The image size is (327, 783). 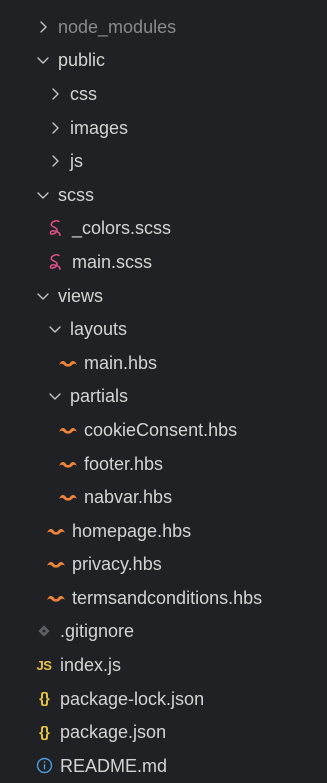 I want to click on tree-item-label: public, so click(x=82, y=60).